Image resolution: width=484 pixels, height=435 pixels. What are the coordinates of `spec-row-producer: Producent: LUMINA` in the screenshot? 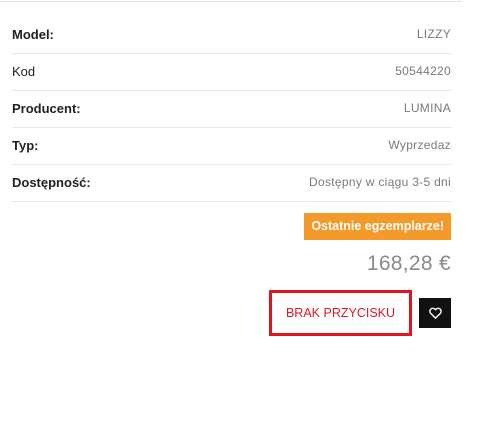 It's located at (231, 109).